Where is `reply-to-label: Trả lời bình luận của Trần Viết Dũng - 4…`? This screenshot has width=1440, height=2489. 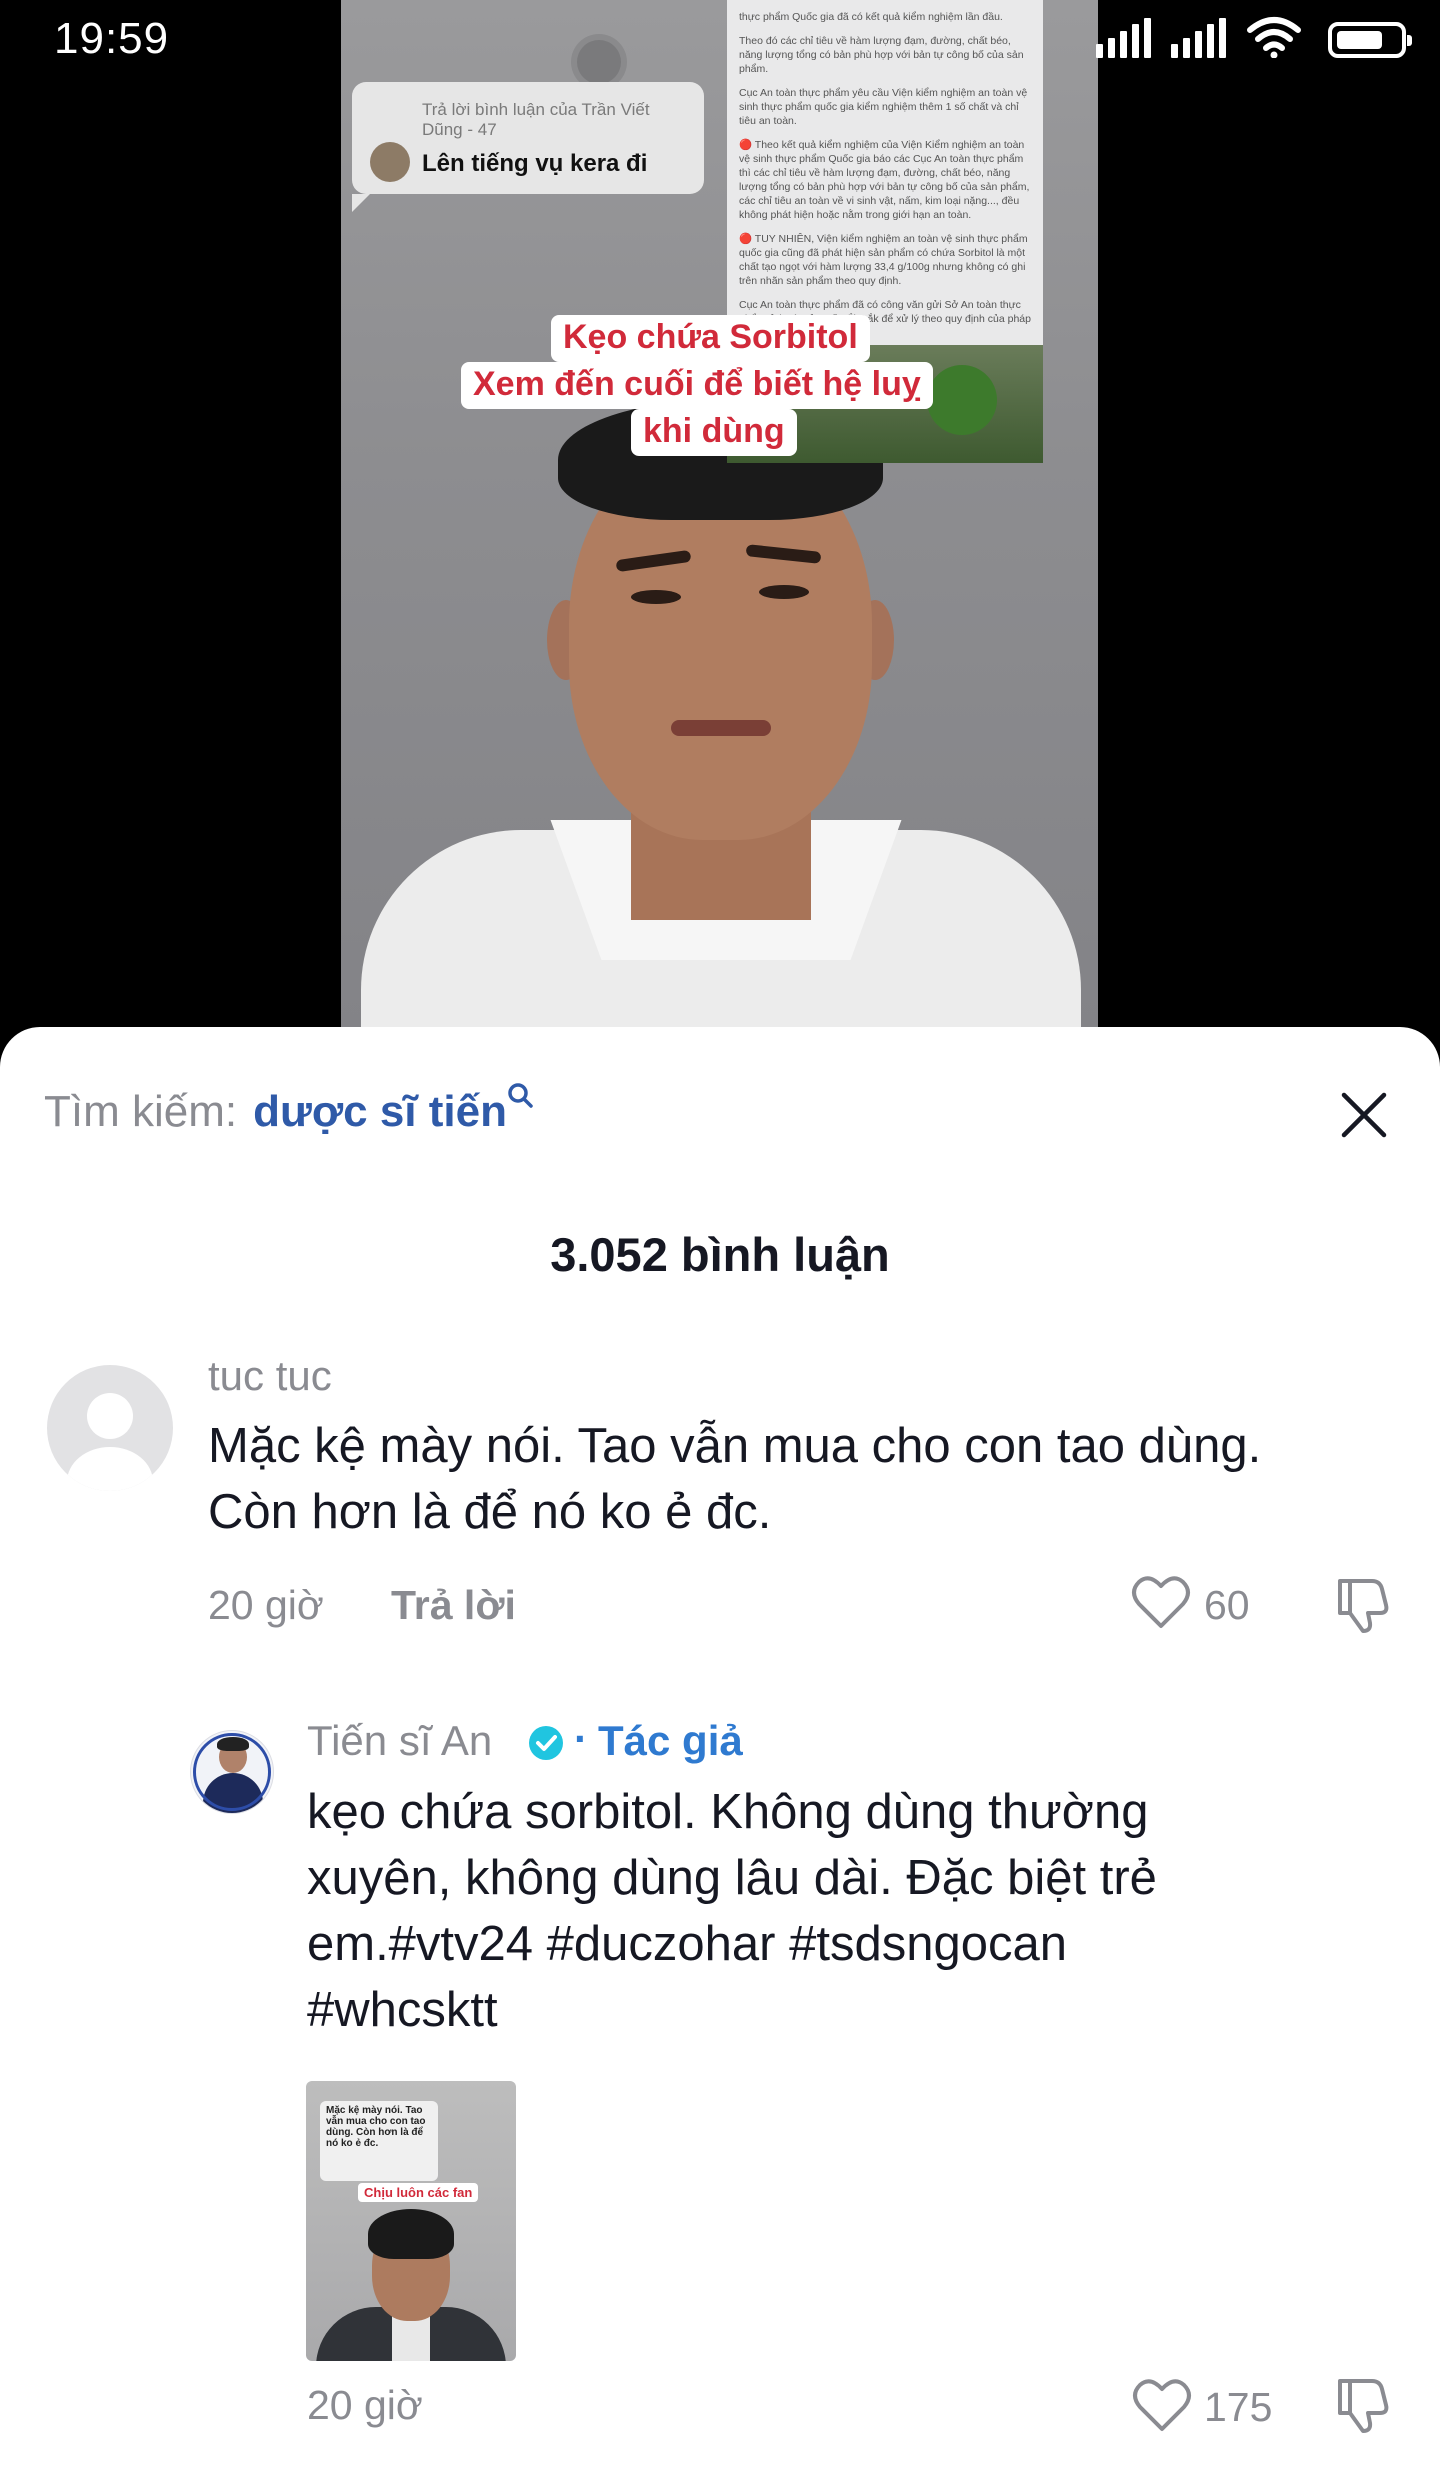
reply-to-label: Trả lời bình luận của Trần Viết Dũng - 4… is located at coordinates (536, 119).